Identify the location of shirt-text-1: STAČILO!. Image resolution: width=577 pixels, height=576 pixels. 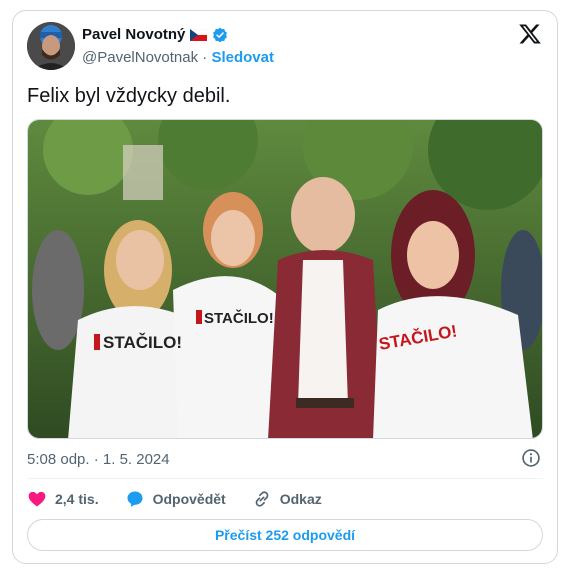
(142, 342).